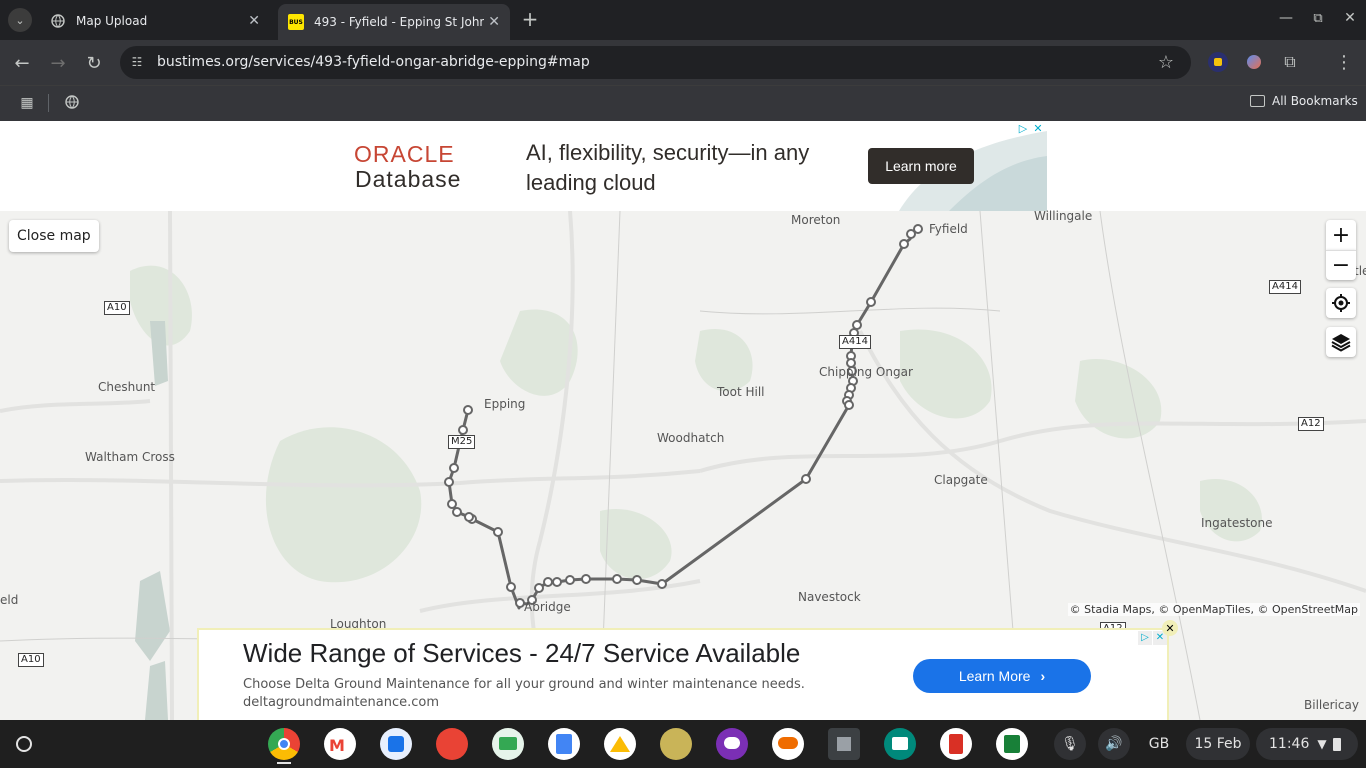 This screenshot has height=768, width=1366. What do you see at coordinates (1341, 342) in the screenshot?
I see `layers-button` at bounding box center [1341, 342].